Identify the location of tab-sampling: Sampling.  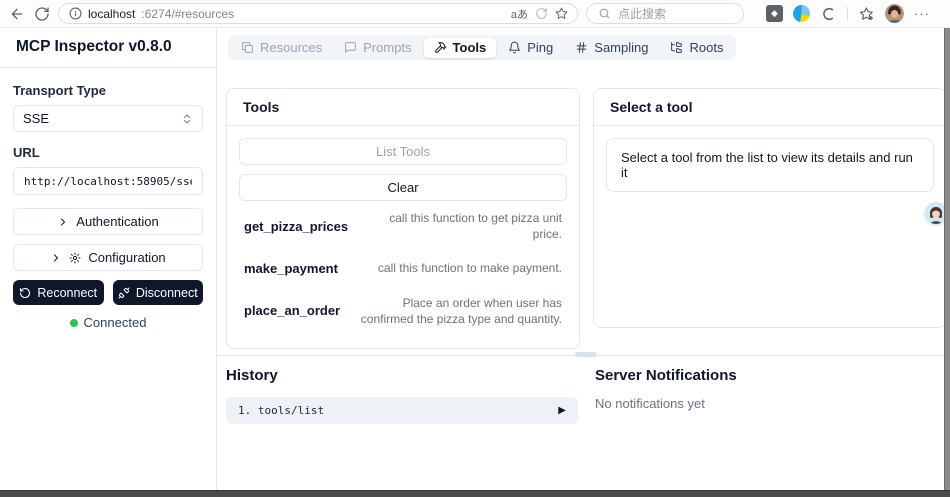
(611, 48).